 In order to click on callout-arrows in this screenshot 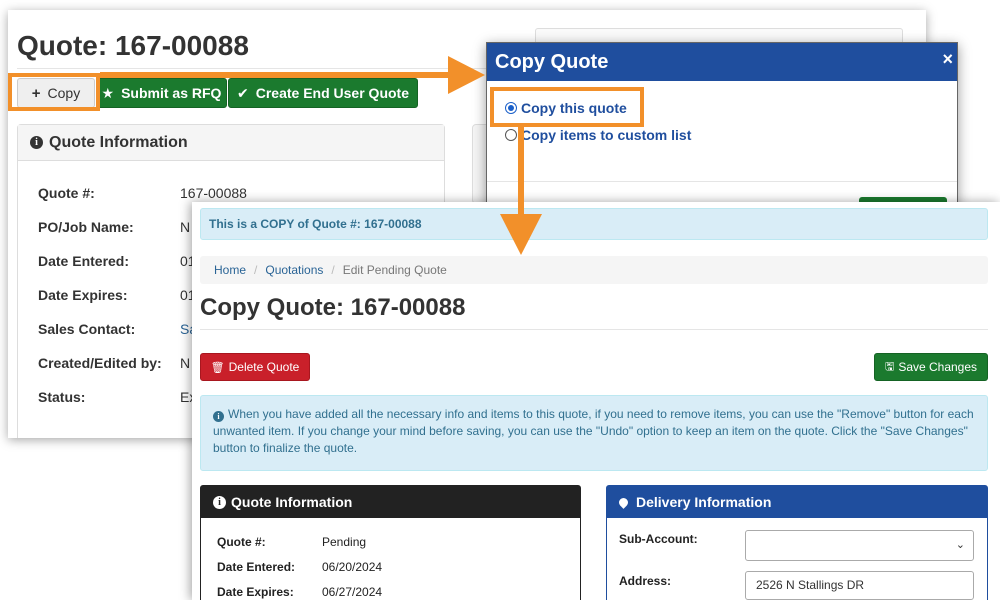, I will do `click(321, 155)`.